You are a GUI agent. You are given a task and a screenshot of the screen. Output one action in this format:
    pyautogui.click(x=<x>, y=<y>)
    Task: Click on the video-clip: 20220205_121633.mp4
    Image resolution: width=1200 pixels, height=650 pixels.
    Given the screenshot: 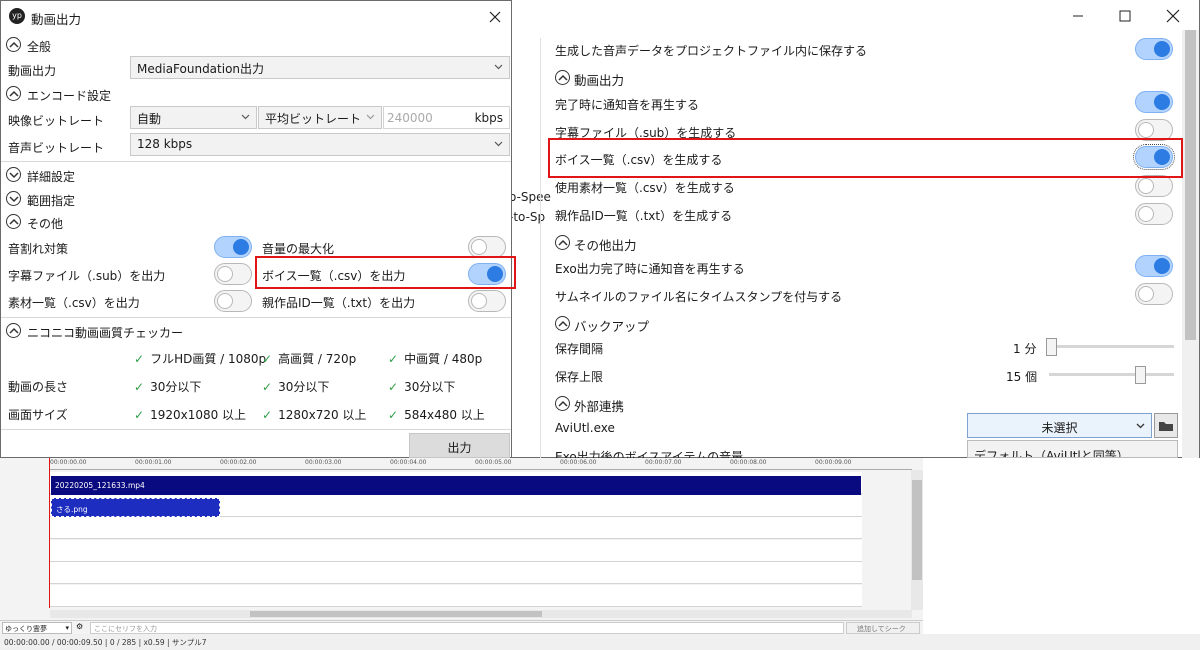 What is the action you would take?
    pyautogui.click(x=456, y=485)
    